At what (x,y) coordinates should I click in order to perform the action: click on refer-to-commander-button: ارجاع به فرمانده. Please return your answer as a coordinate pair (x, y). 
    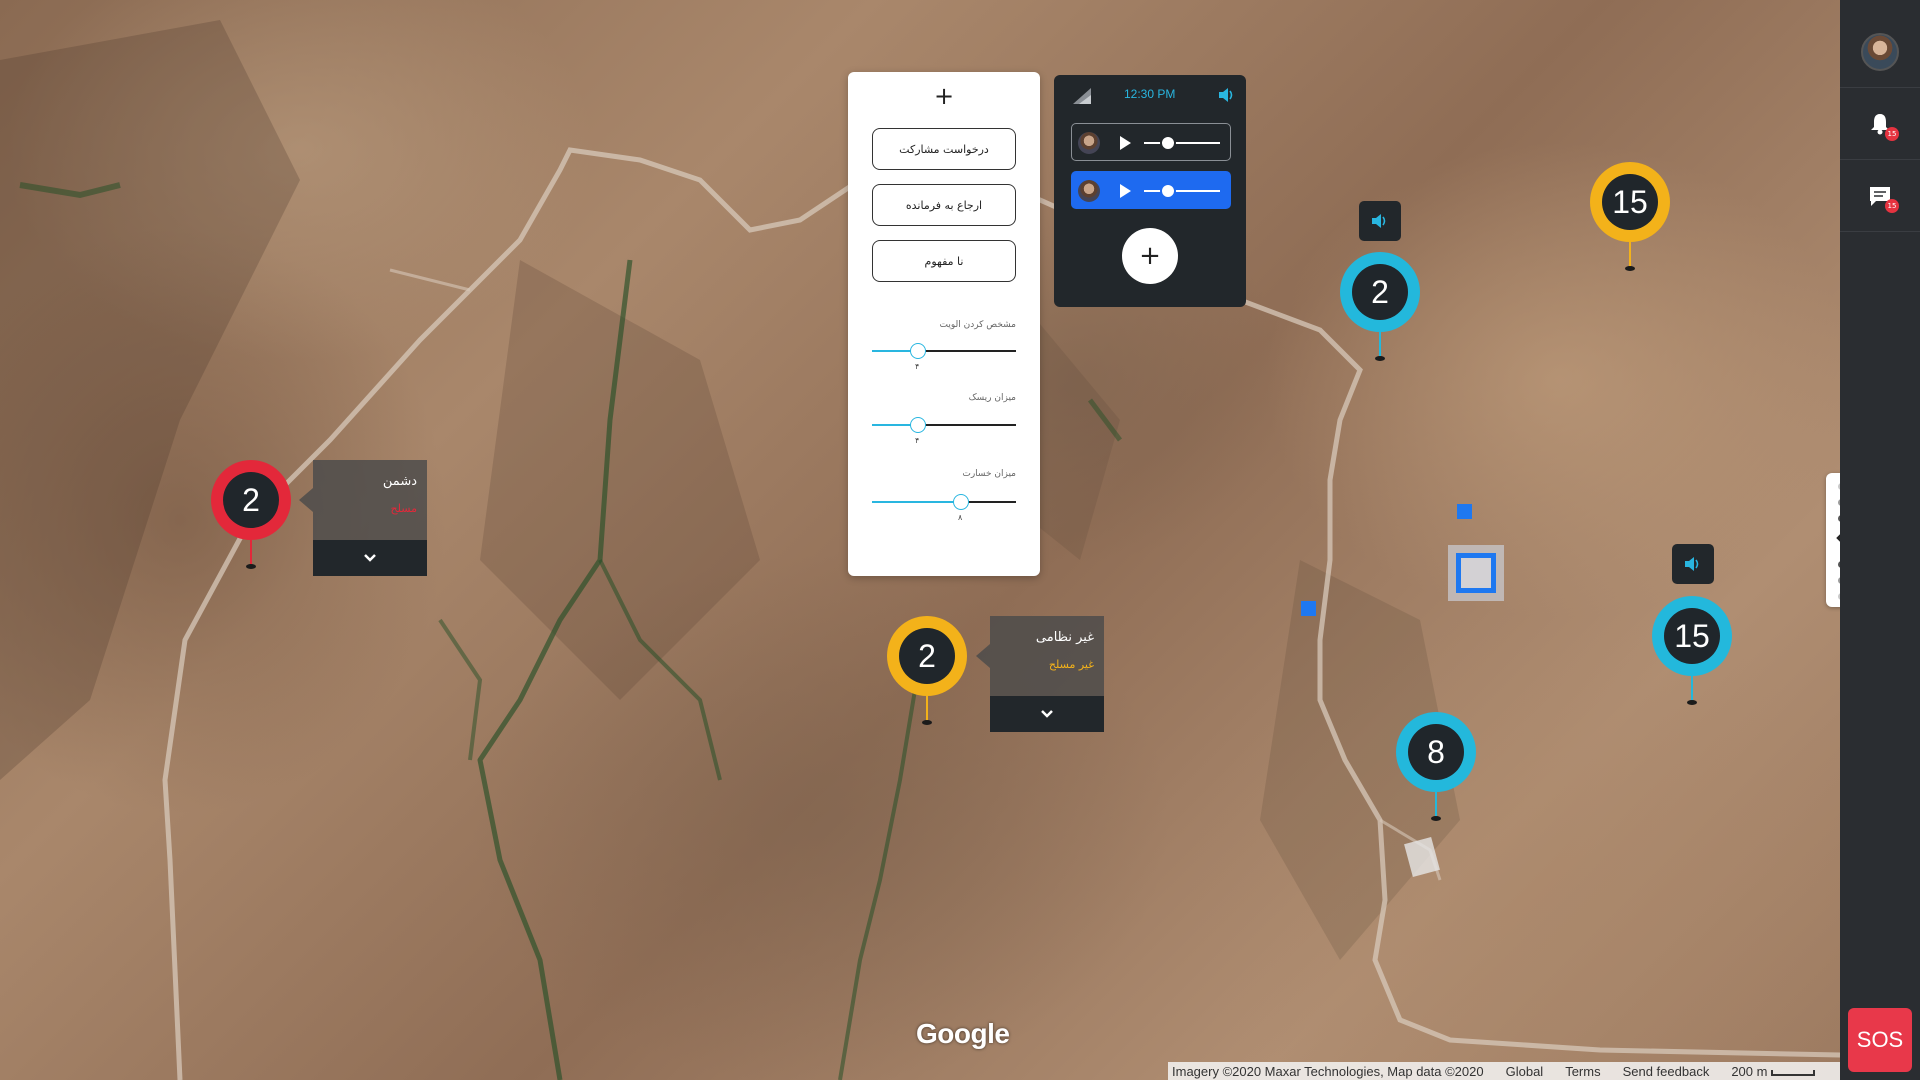
    Looking at the image, I should click on (944, 205).